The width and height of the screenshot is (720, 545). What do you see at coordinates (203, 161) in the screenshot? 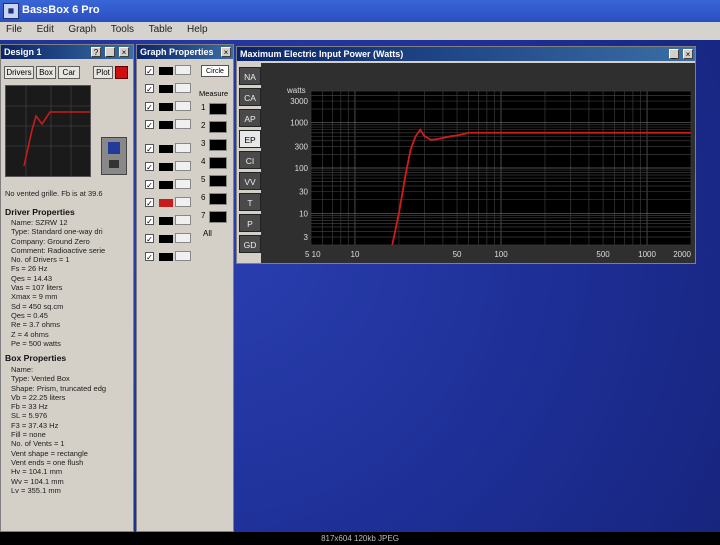
I see `marker-number: 4` at bounding box center [203, 161].